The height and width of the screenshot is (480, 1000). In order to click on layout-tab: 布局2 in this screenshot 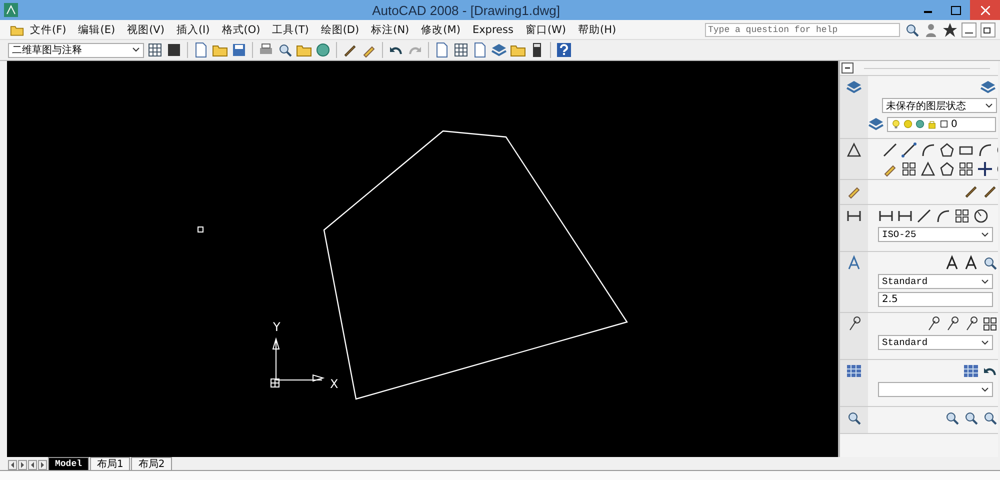, I will do `click(151, 463)`.